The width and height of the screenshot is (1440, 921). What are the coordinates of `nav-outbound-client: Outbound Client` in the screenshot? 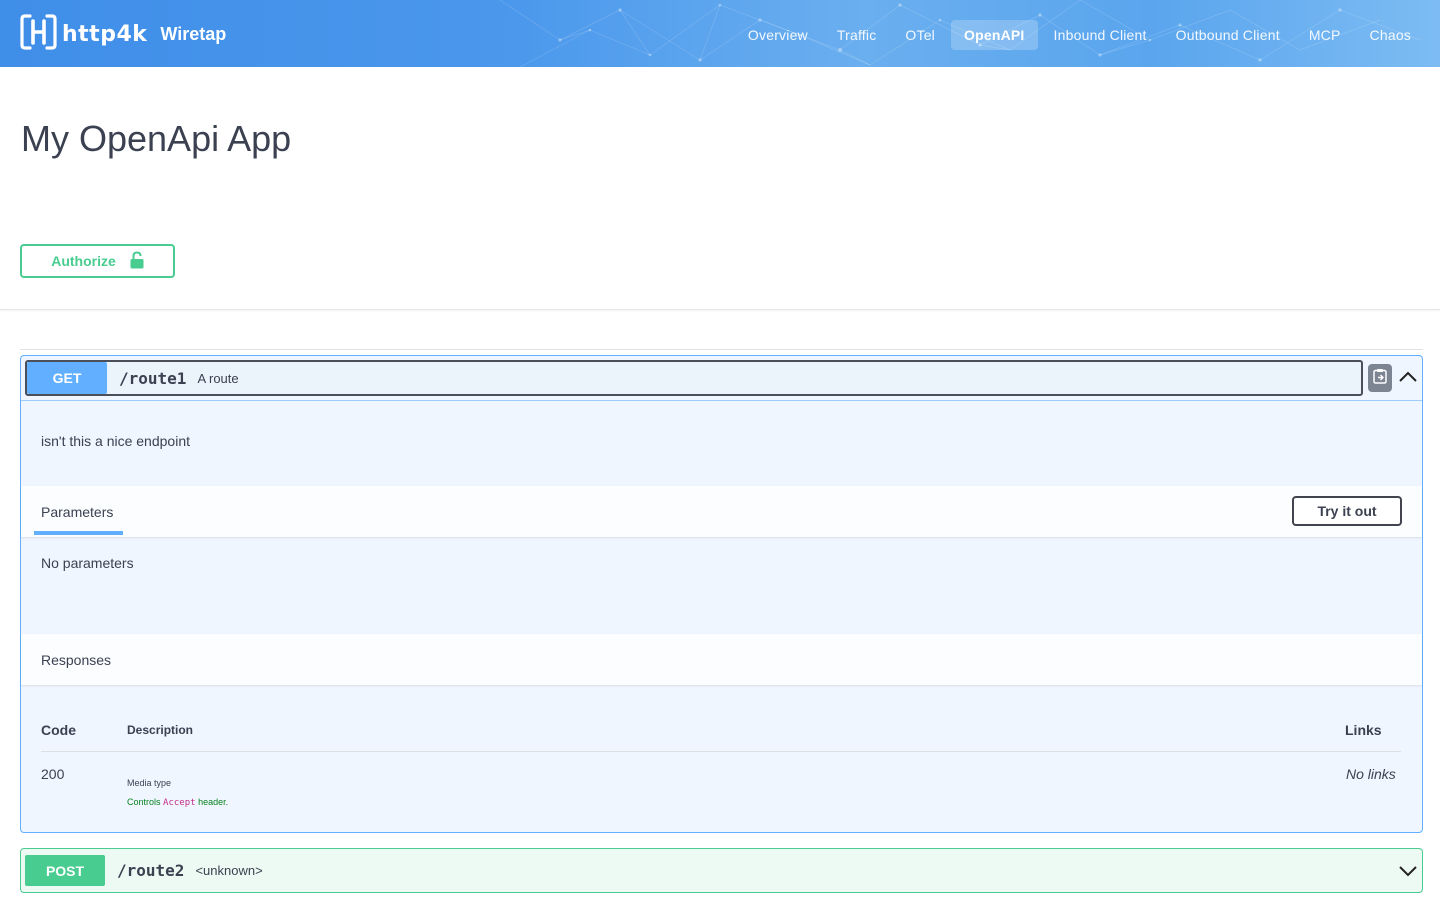 It's located at (1228, 35).